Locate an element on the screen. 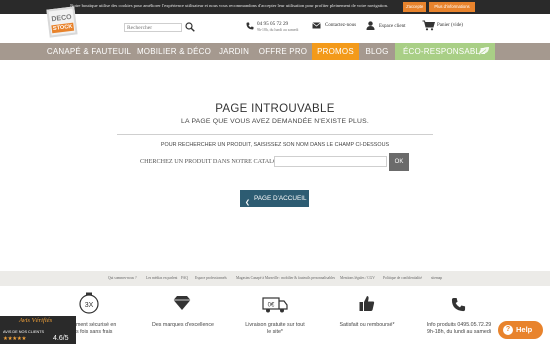  help-button: ? Help is located at coordinates (520, 330).